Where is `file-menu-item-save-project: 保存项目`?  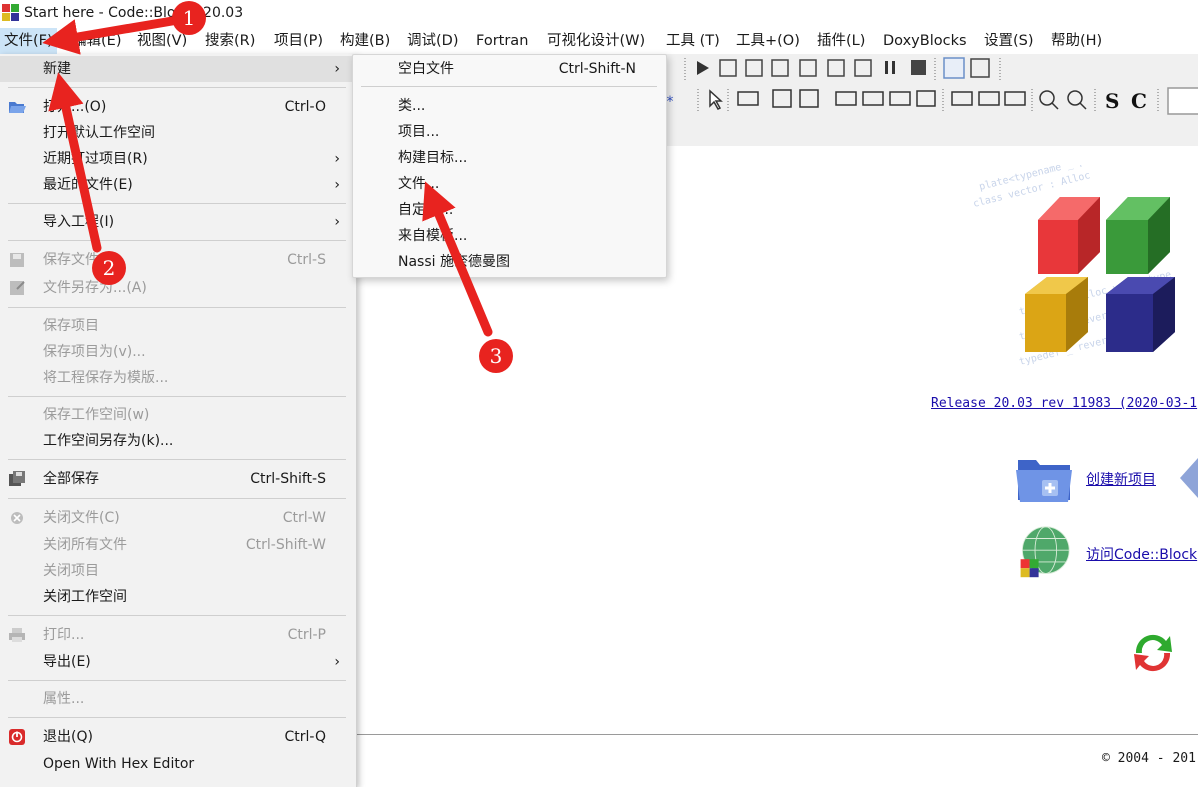 file-menu-item-save-project: 保存项目 is located at coordinates (178, 326).